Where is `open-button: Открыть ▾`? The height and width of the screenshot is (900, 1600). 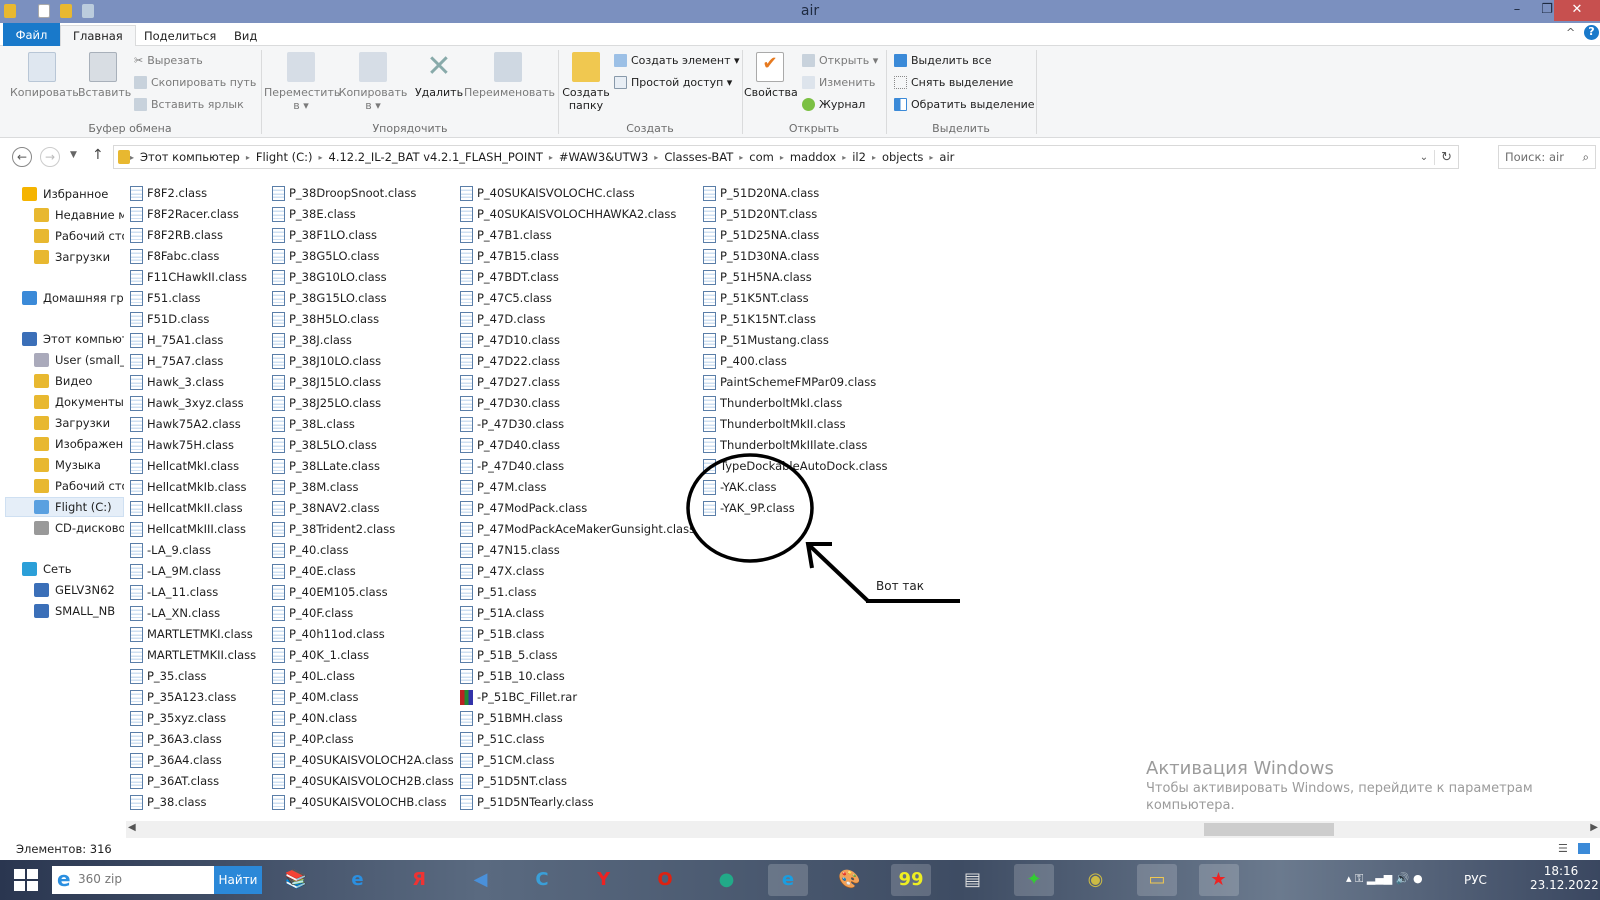 open-button: Открыть ▾ is located at coordinates (840, 60).